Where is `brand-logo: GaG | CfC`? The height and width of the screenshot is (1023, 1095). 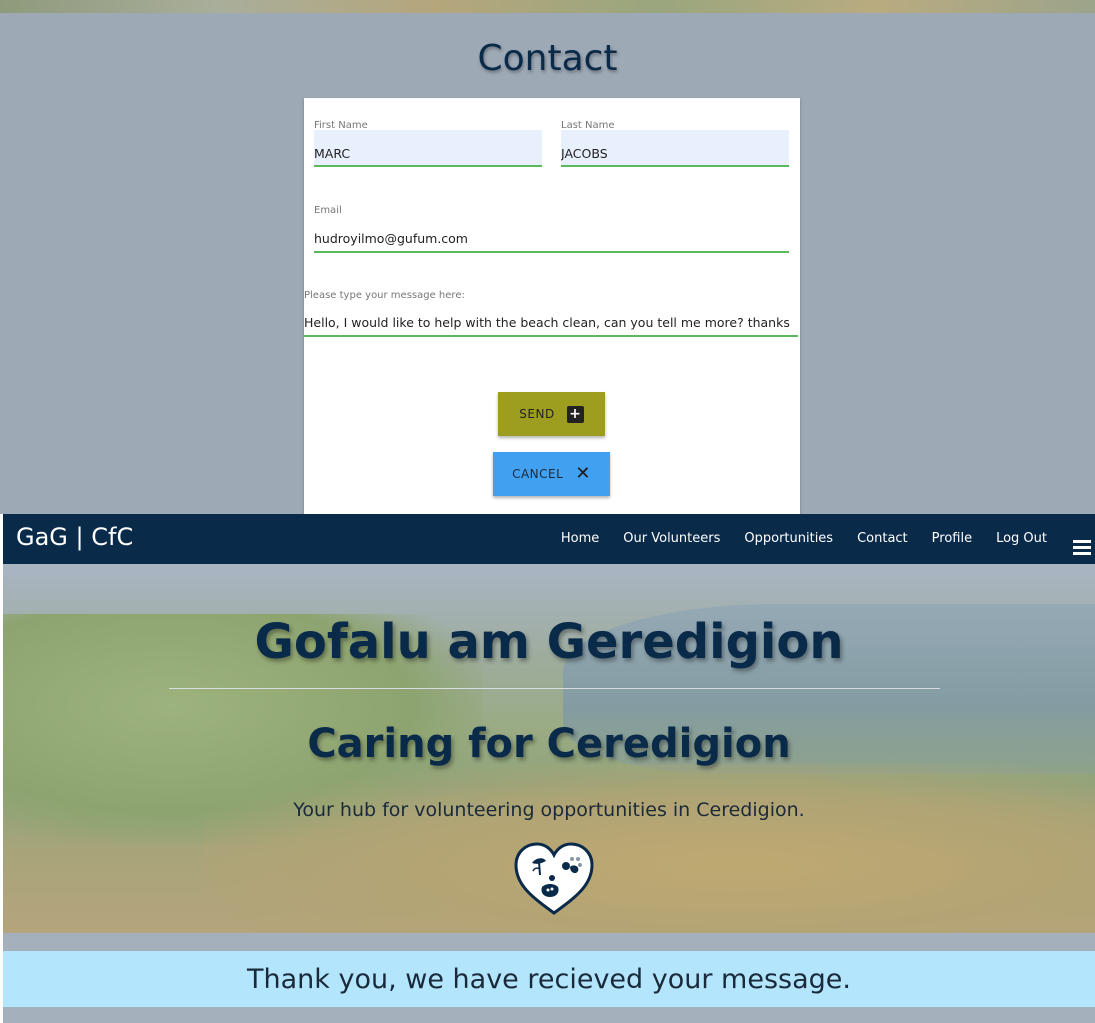
brand-logo: GaG | CfC is located at coordinates (74, 537).